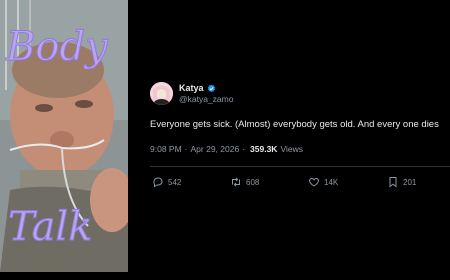  Describe the element at coordinates (236, 182) in the screenshot. I see `retweet-icon` at that location.